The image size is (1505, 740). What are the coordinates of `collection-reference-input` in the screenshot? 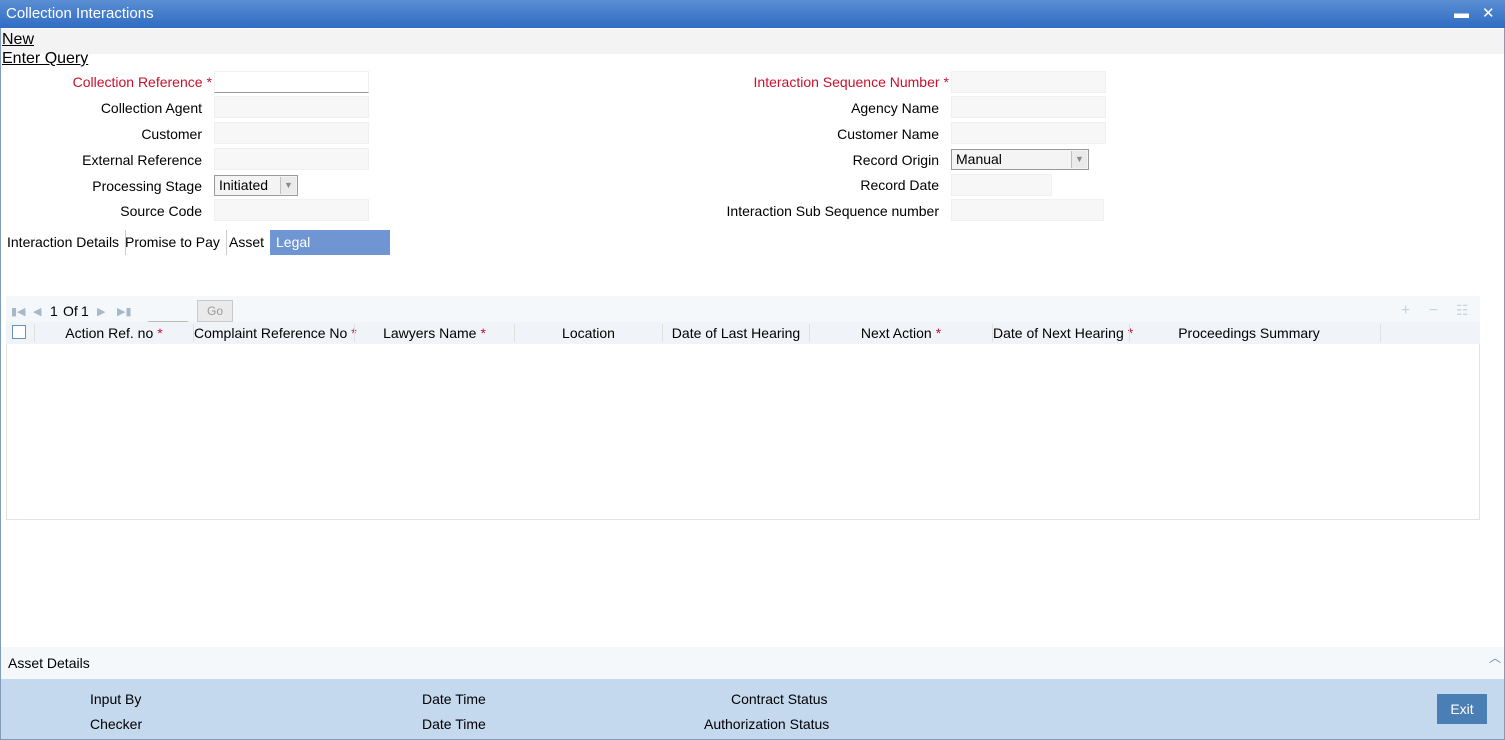 It's located at (291, 82).